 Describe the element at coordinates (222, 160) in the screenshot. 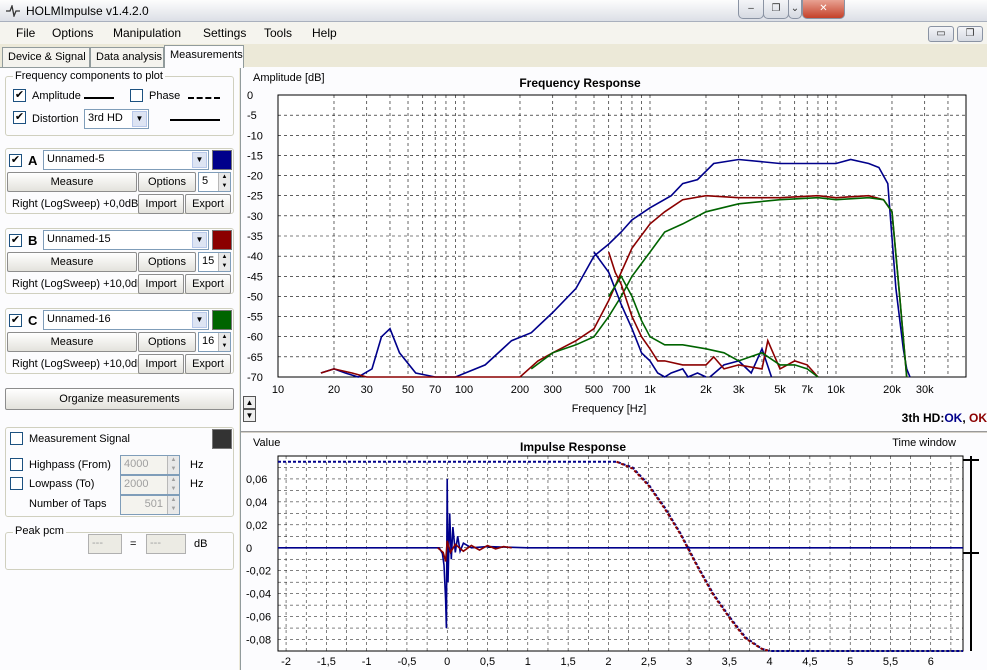

I see `measurement-a-color-swatch` at that location.